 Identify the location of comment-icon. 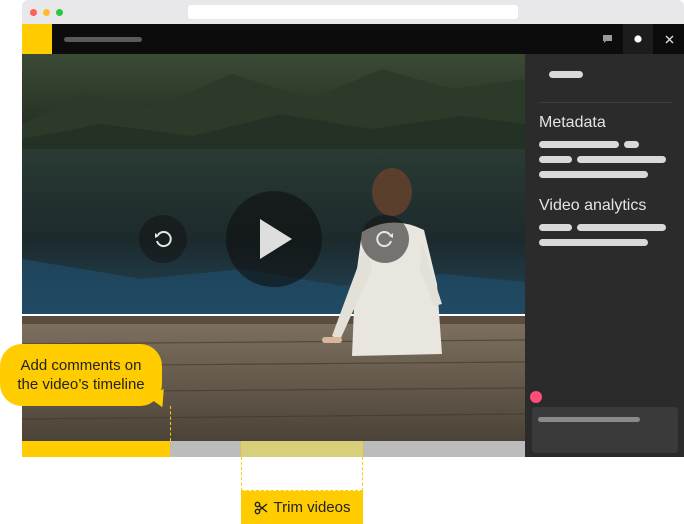
(607, 39).